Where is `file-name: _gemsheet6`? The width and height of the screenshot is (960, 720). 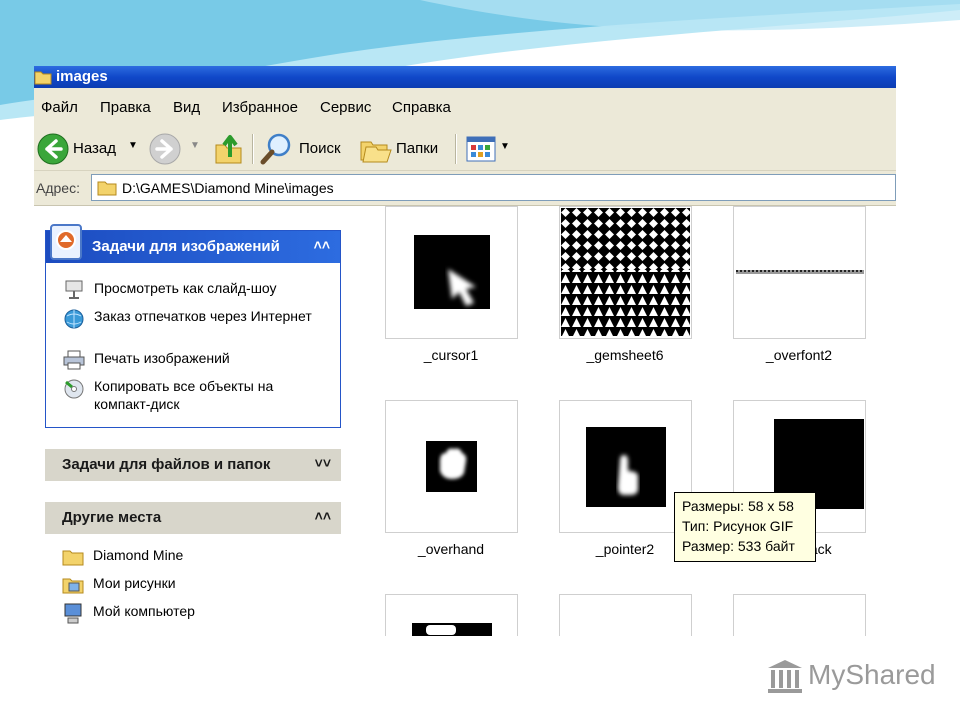
file-name: _gemsheet6 is located at coordinates (625, 355).